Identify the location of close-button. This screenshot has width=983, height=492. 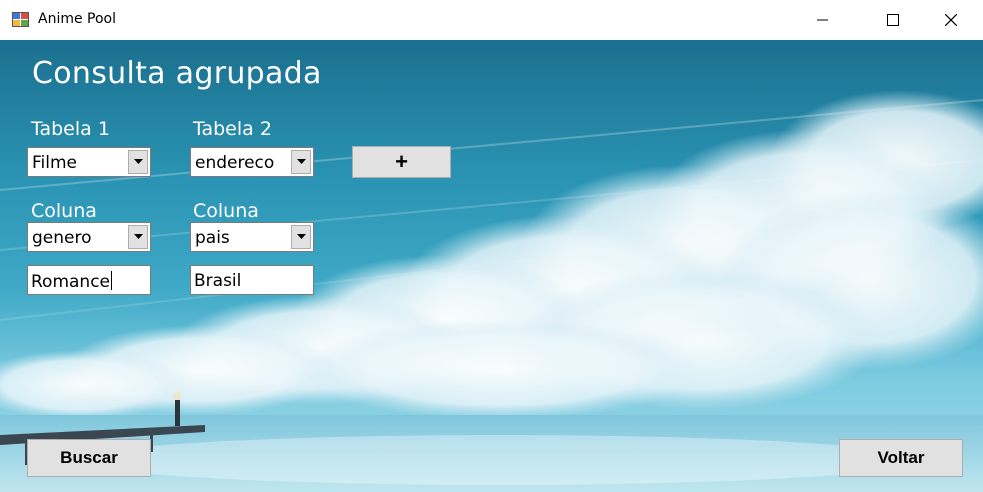
(951, 20).